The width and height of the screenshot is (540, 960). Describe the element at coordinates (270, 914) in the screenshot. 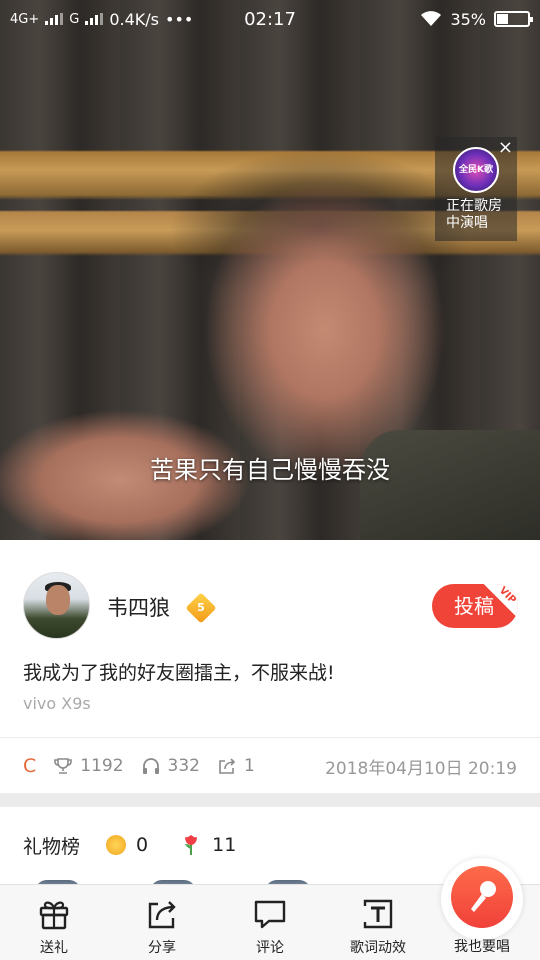

I see `comment-icon` at that location.